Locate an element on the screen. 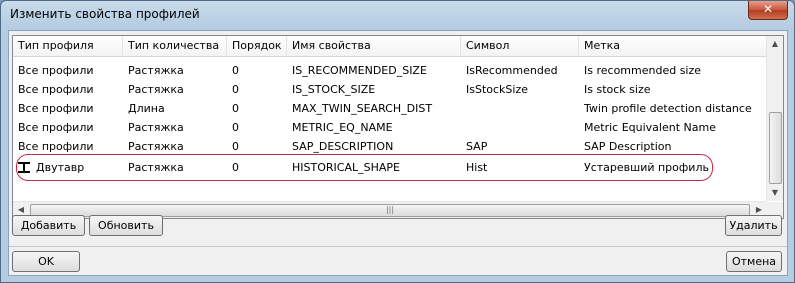 The image size is (795, 283). cancel-button: Отмена is located at coordinates (754, 261).